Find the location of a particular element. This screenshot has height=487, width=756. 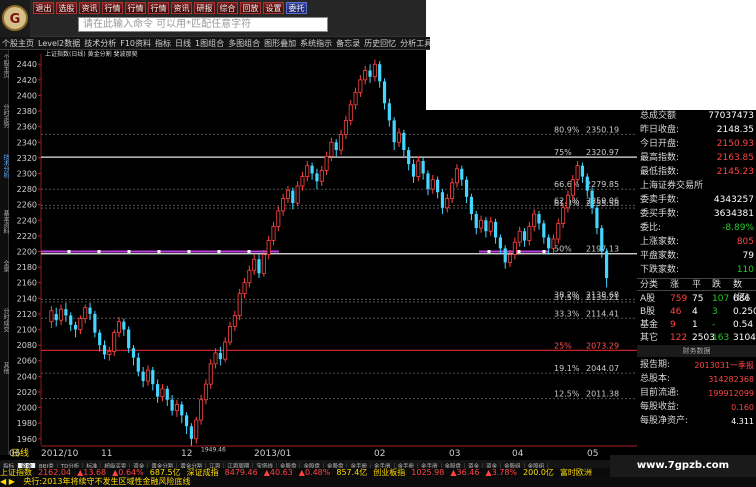

news-bar: ◀ ▶ 央行:2013年将续守不发生区域性金融风险底线 is located at coordinates (378, 482).